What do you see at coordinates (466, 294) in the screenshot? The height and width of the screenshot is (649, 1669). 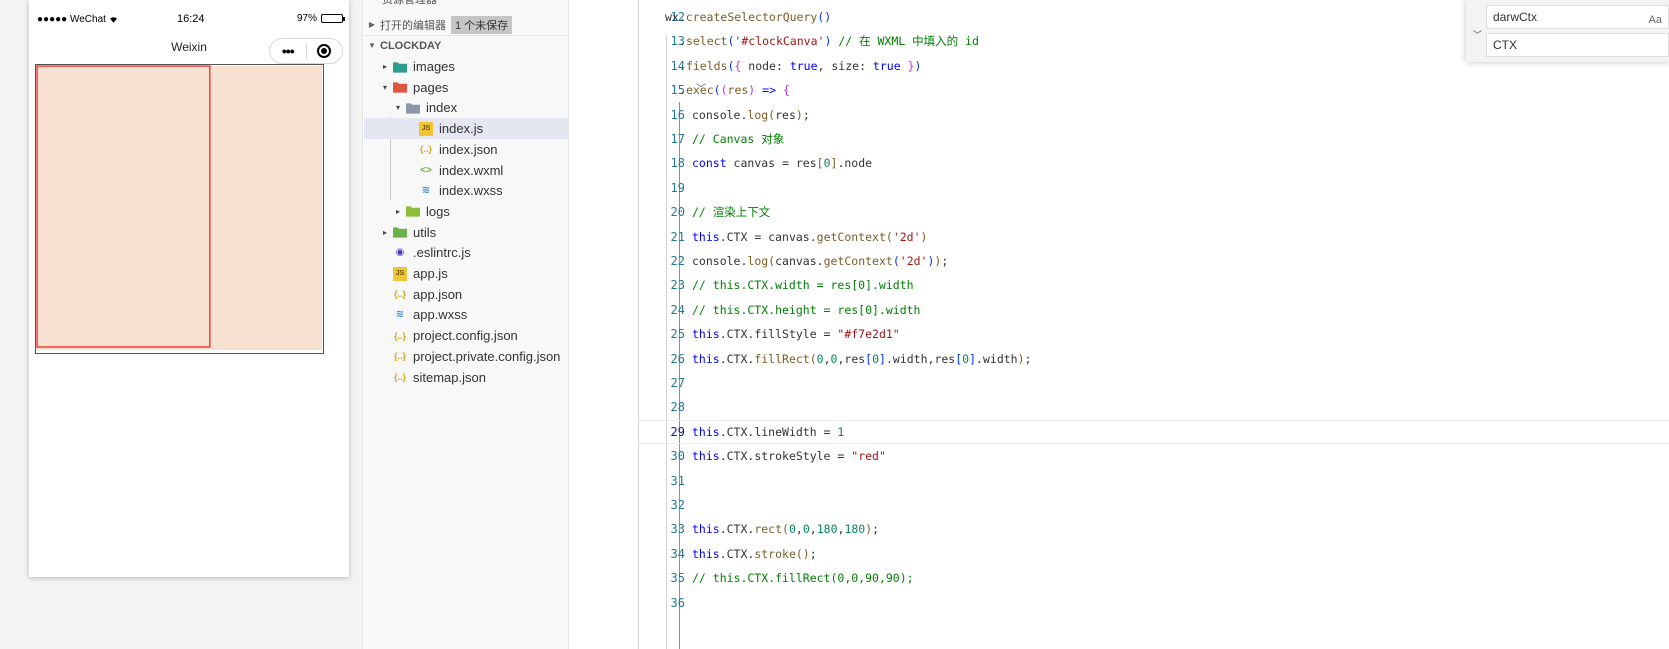 I see `tree-item-app-json: {..} app.json` at bounding box center [466, 294].